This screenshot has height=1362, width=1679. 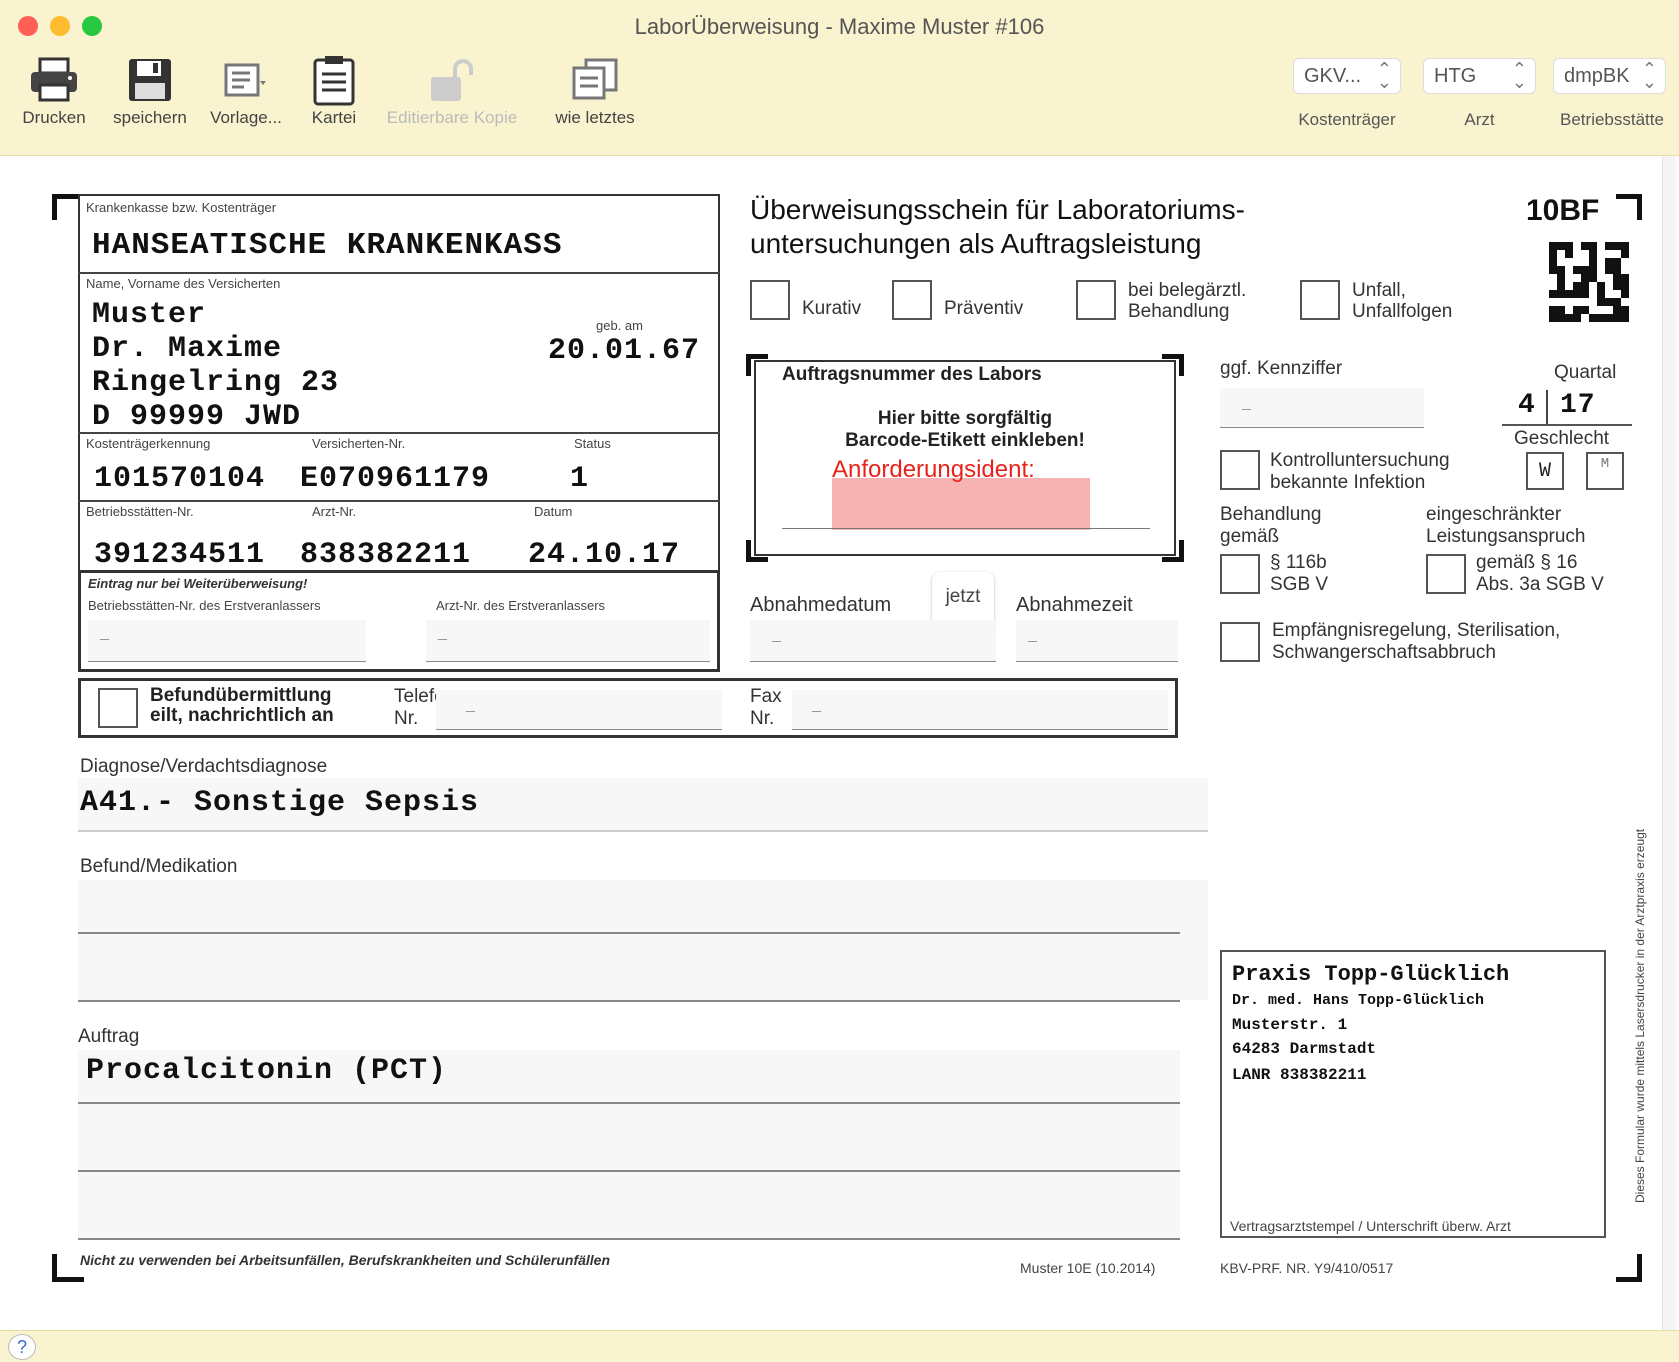 What do you see at coordinates (1479, 76) in the screenshot?
I see `arzt-select: HTG ⌃ ⌄` at bounding box center [1479, 76].